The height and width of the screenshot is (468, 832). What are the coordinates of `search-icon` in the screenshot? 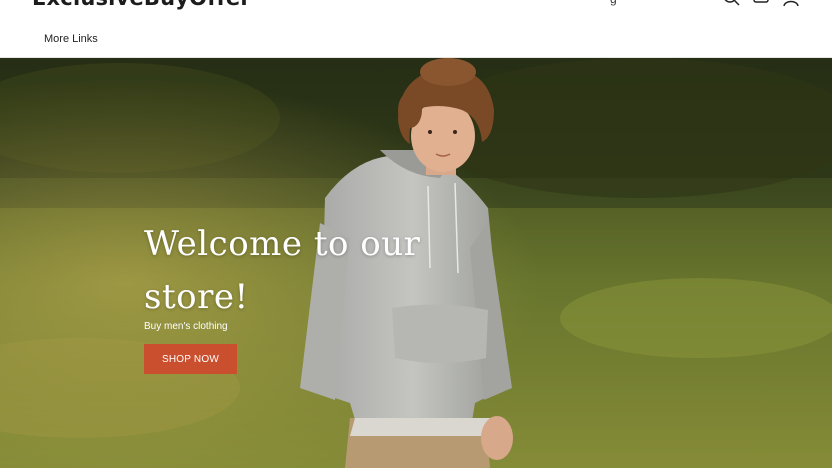 It's located at (731, 4).